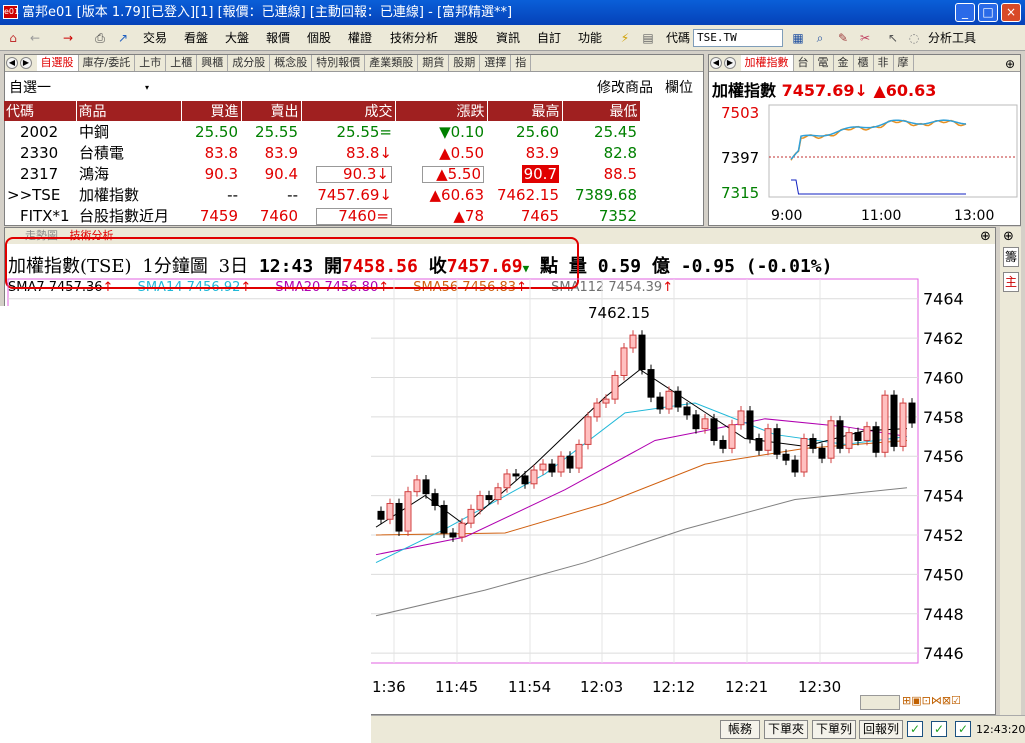  Describe the element at coordinates (904, 63) in the screenshot. I see `tab-msci: 摩` at that location.